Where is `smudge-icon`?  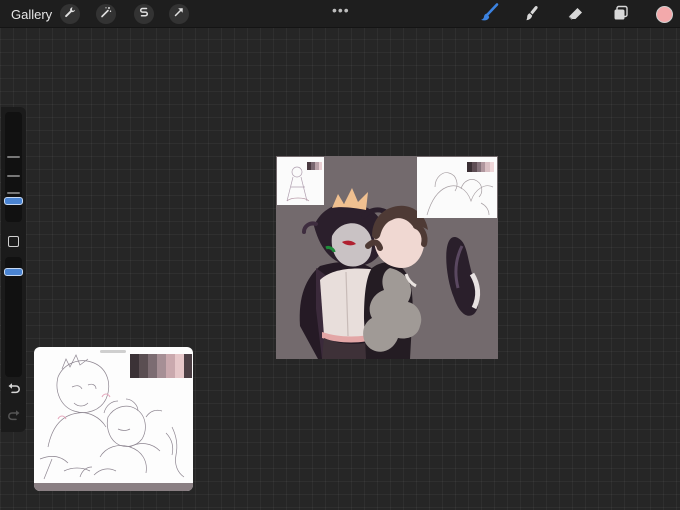 smudge-icon is located at coordinates (533, 15).